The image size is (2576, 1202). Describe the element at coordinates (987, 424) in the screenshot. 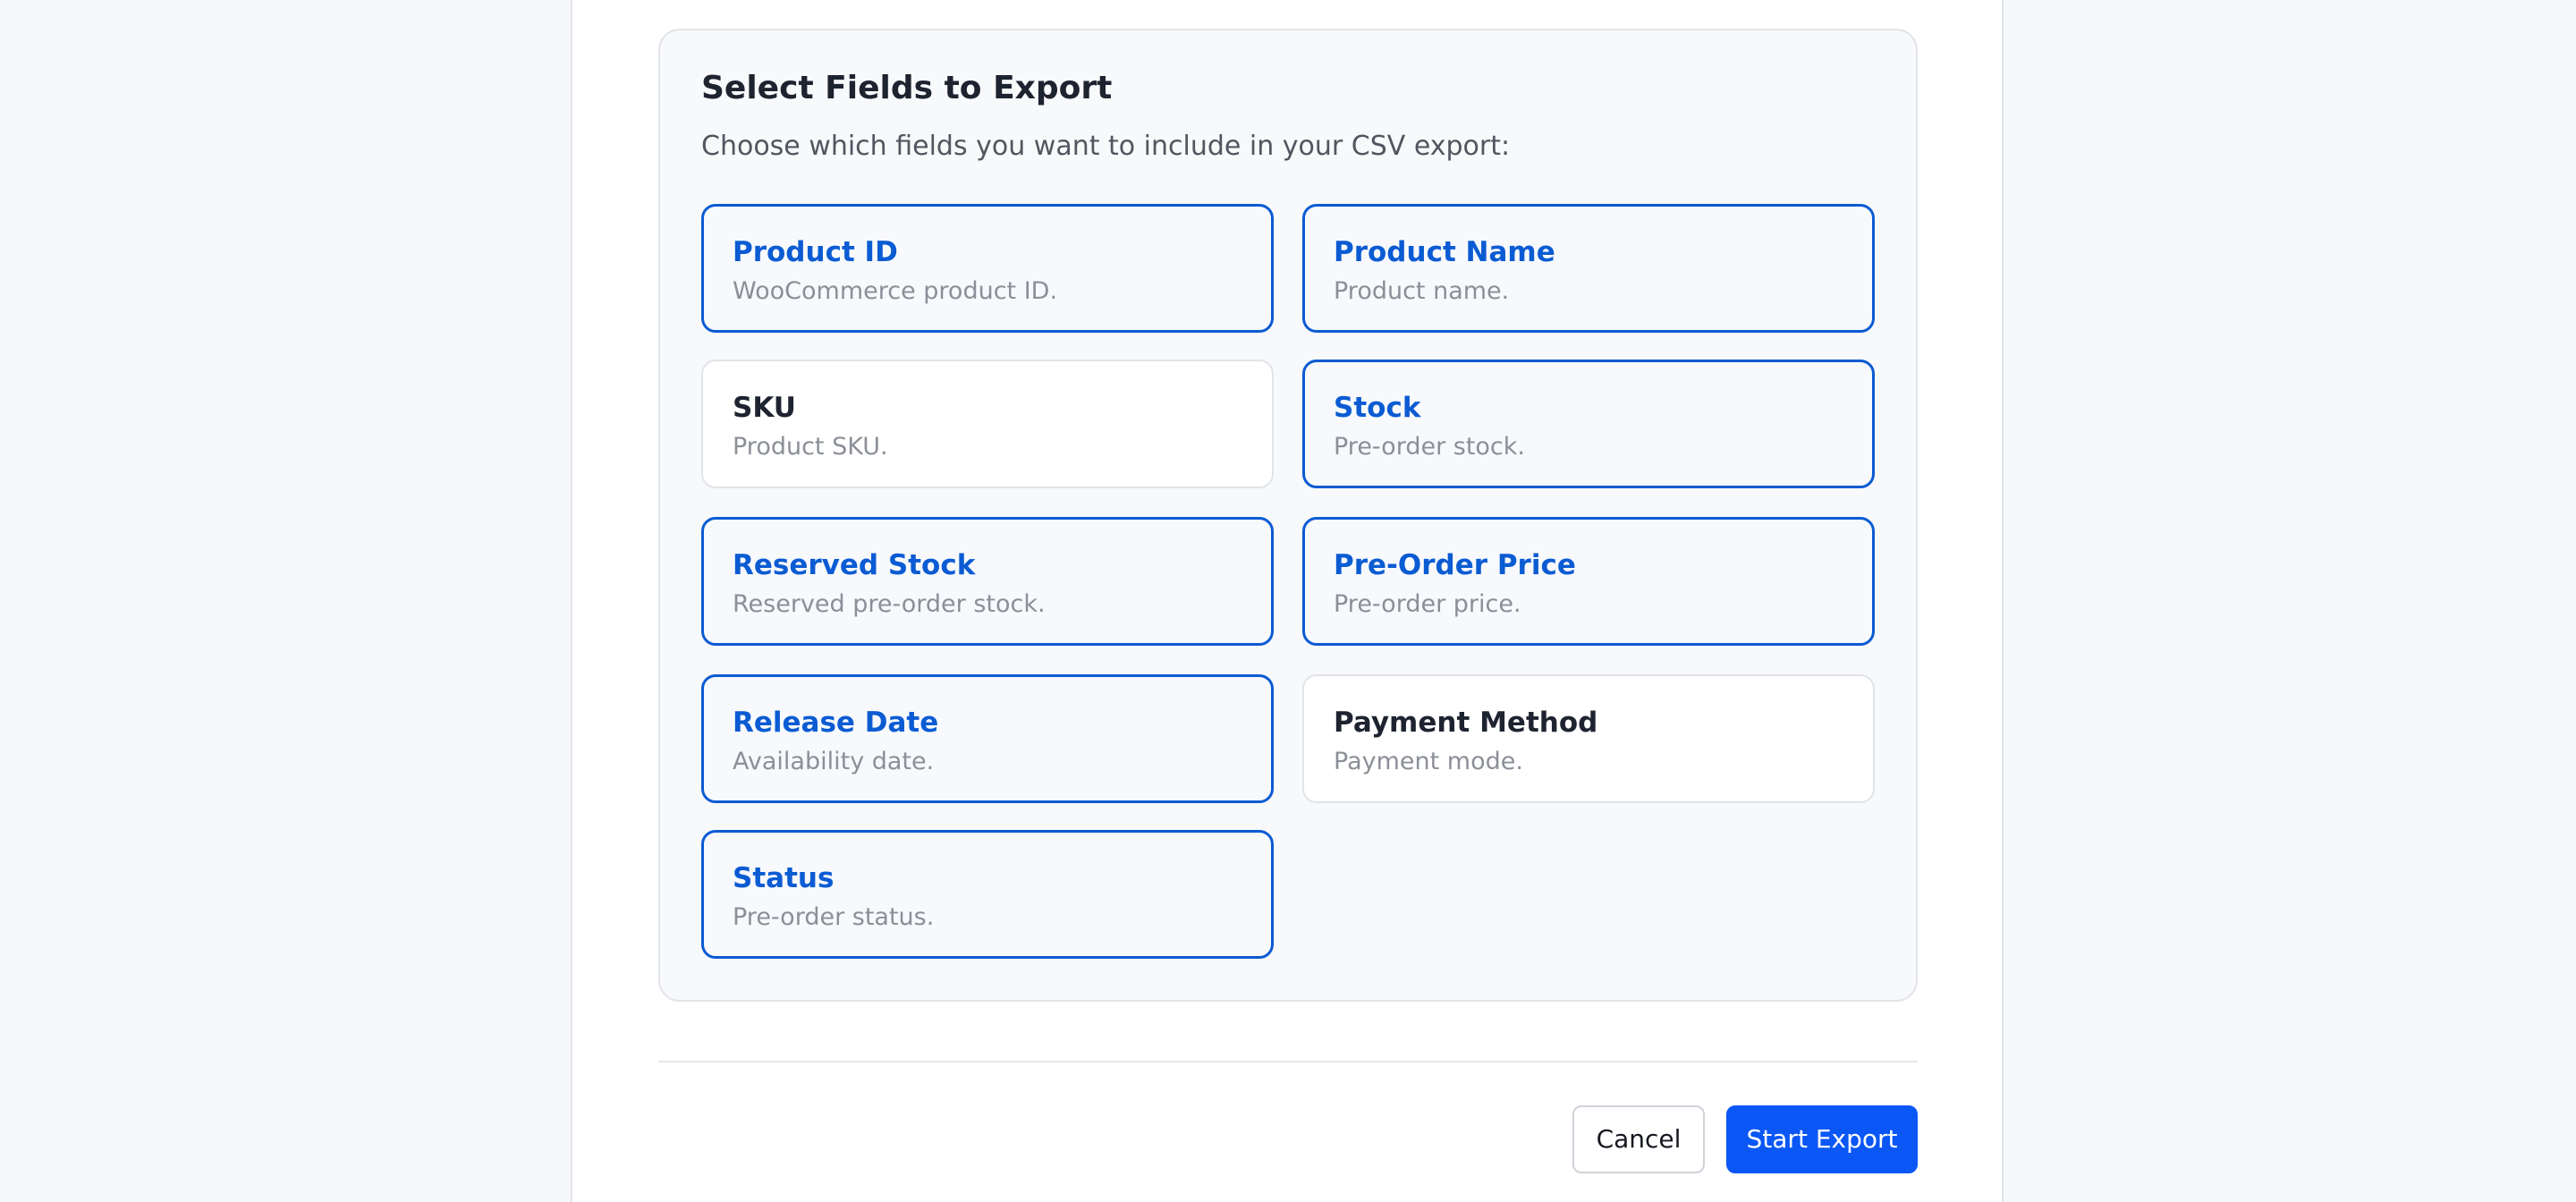

I see `field-option-sku: SKU Product SKU.` at that location.